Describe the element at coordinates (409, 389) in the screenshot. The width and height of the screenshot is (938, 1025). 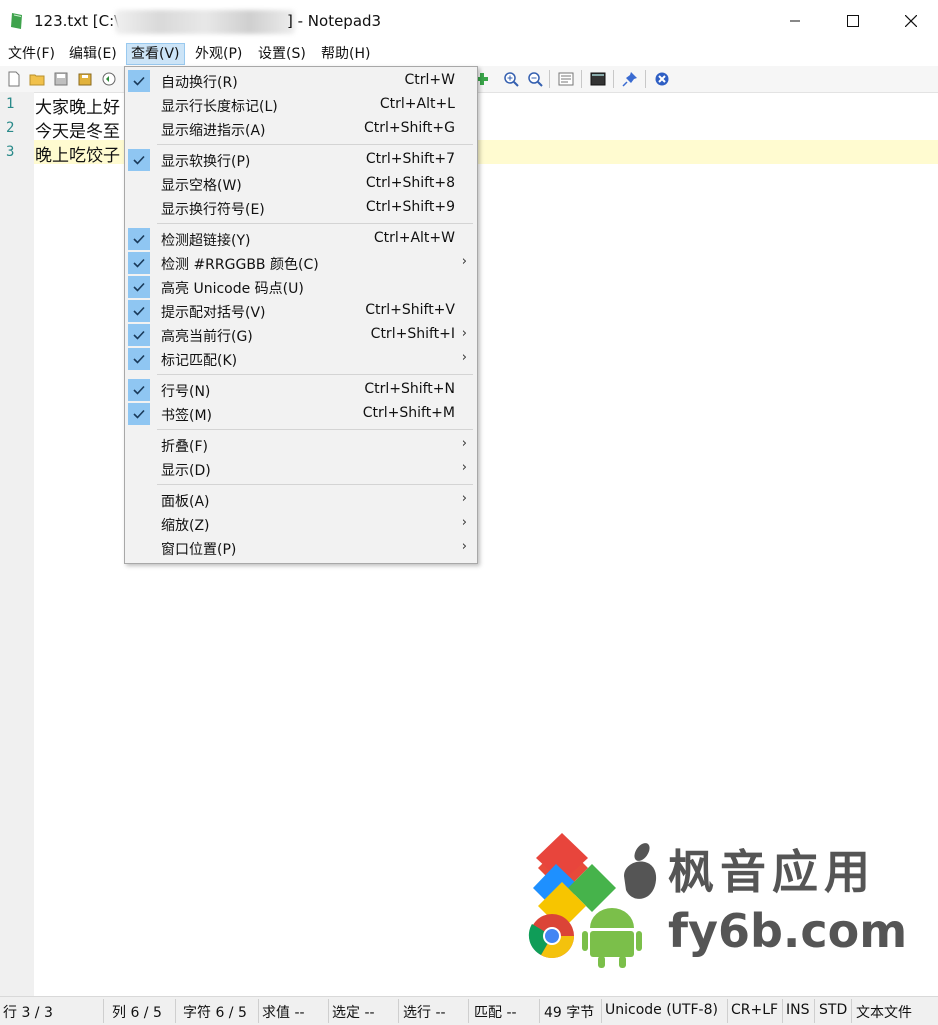
I see `menu-item-shortcut: Ctrl+Shift+N` at that location.